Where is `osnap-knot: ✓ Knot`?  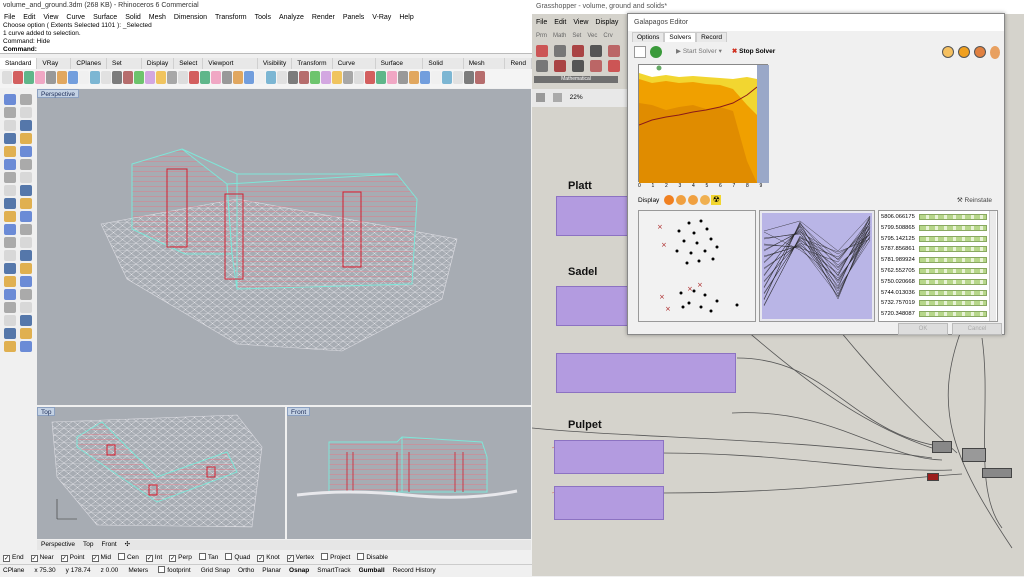 osnap-knot: ✓ Knot is located at coordinates (268, 558).